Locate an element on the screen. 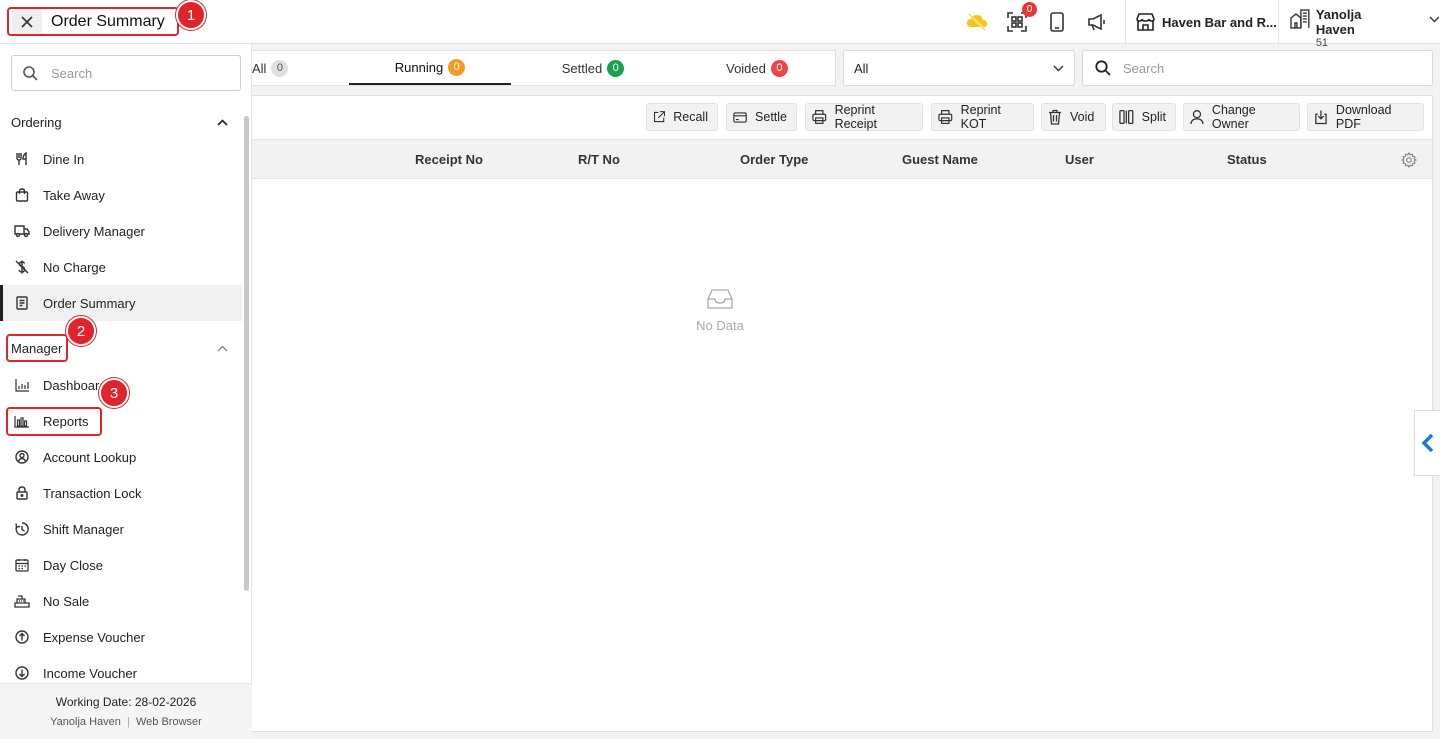 Image resolution: width=1440 pixels, height=739 pixels. button-label: Recall is located at coordinates (690, 117).